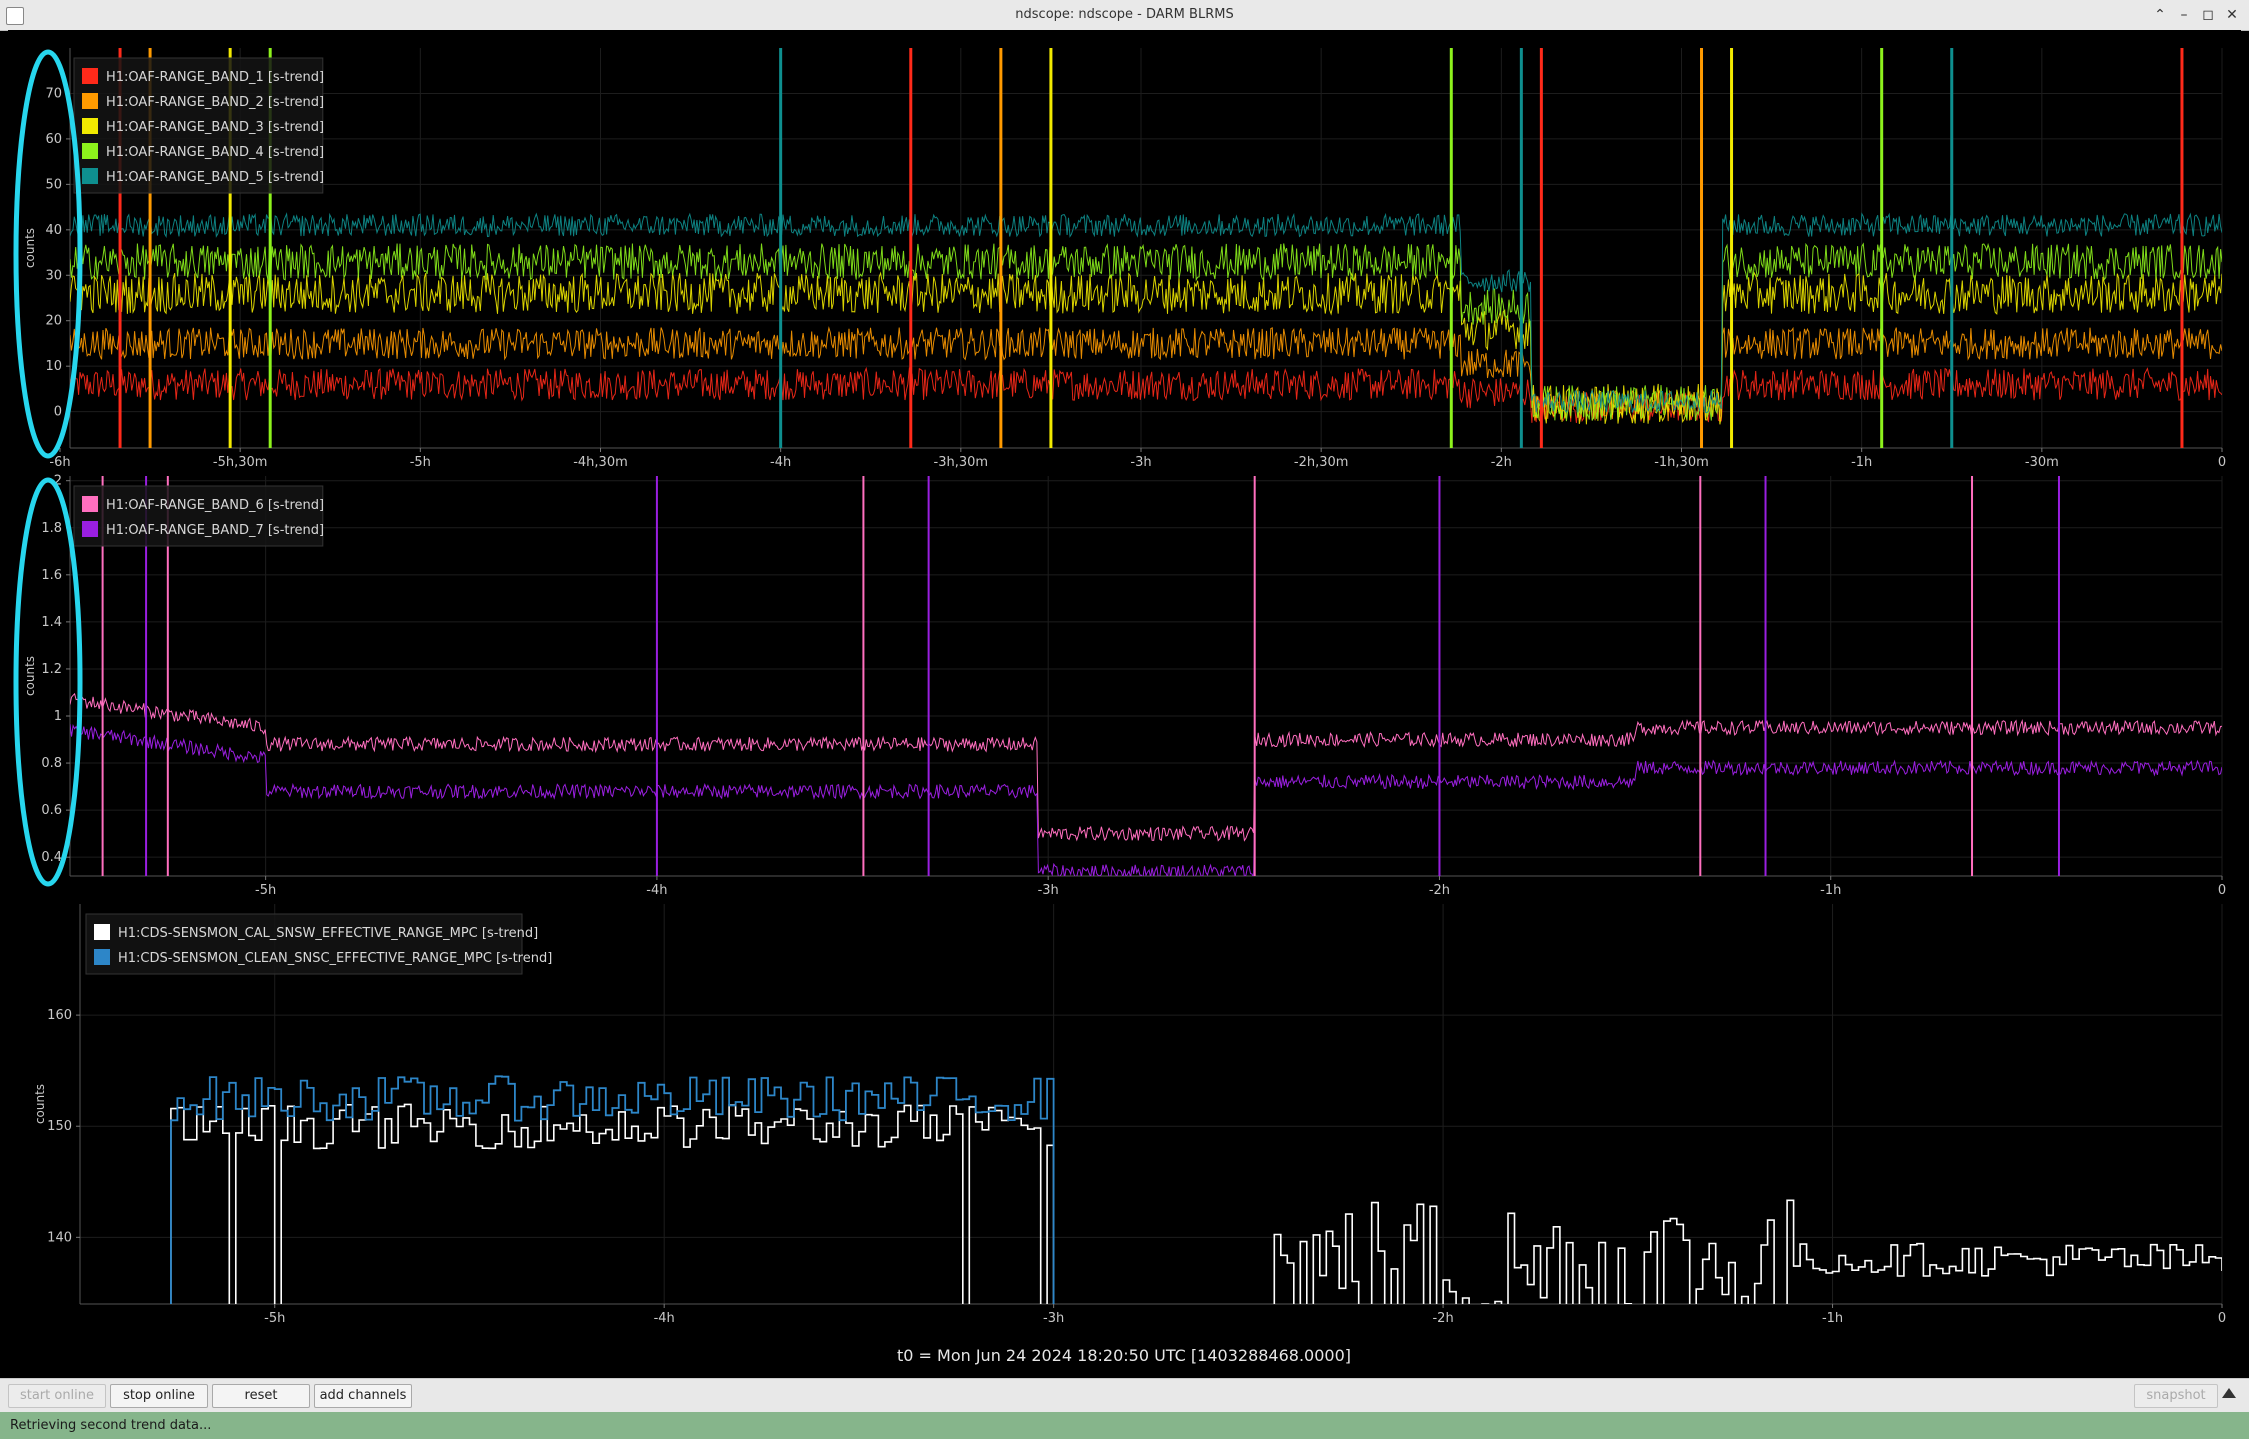 The height and width of the screenshot is (1439, 2249). Describe the element at coordinates (51, 810) in the screenshot. I see `y-tick-label: 0.6` at that location.